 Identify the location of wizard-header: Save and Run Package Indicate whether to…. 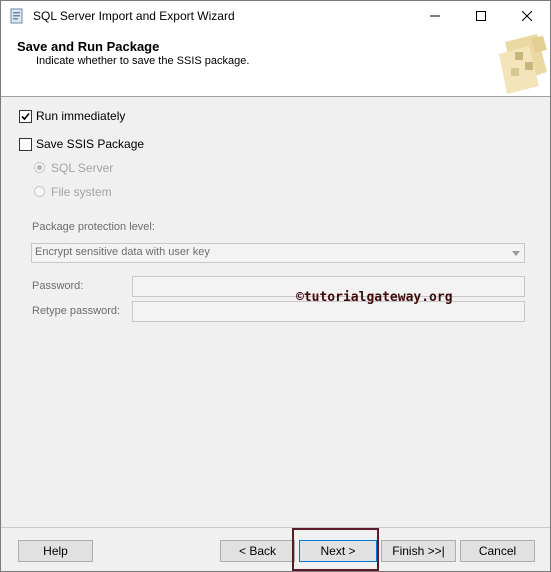
(275, 64).